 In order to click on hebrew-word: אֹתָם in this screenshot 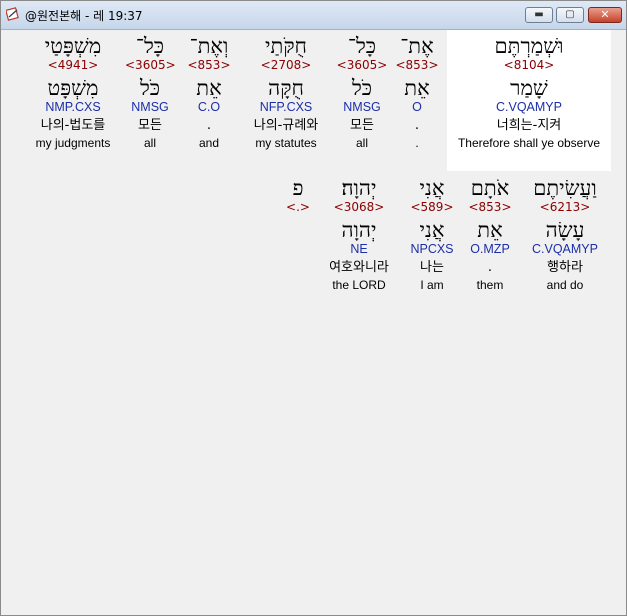, I will do `click(490, 188)`.